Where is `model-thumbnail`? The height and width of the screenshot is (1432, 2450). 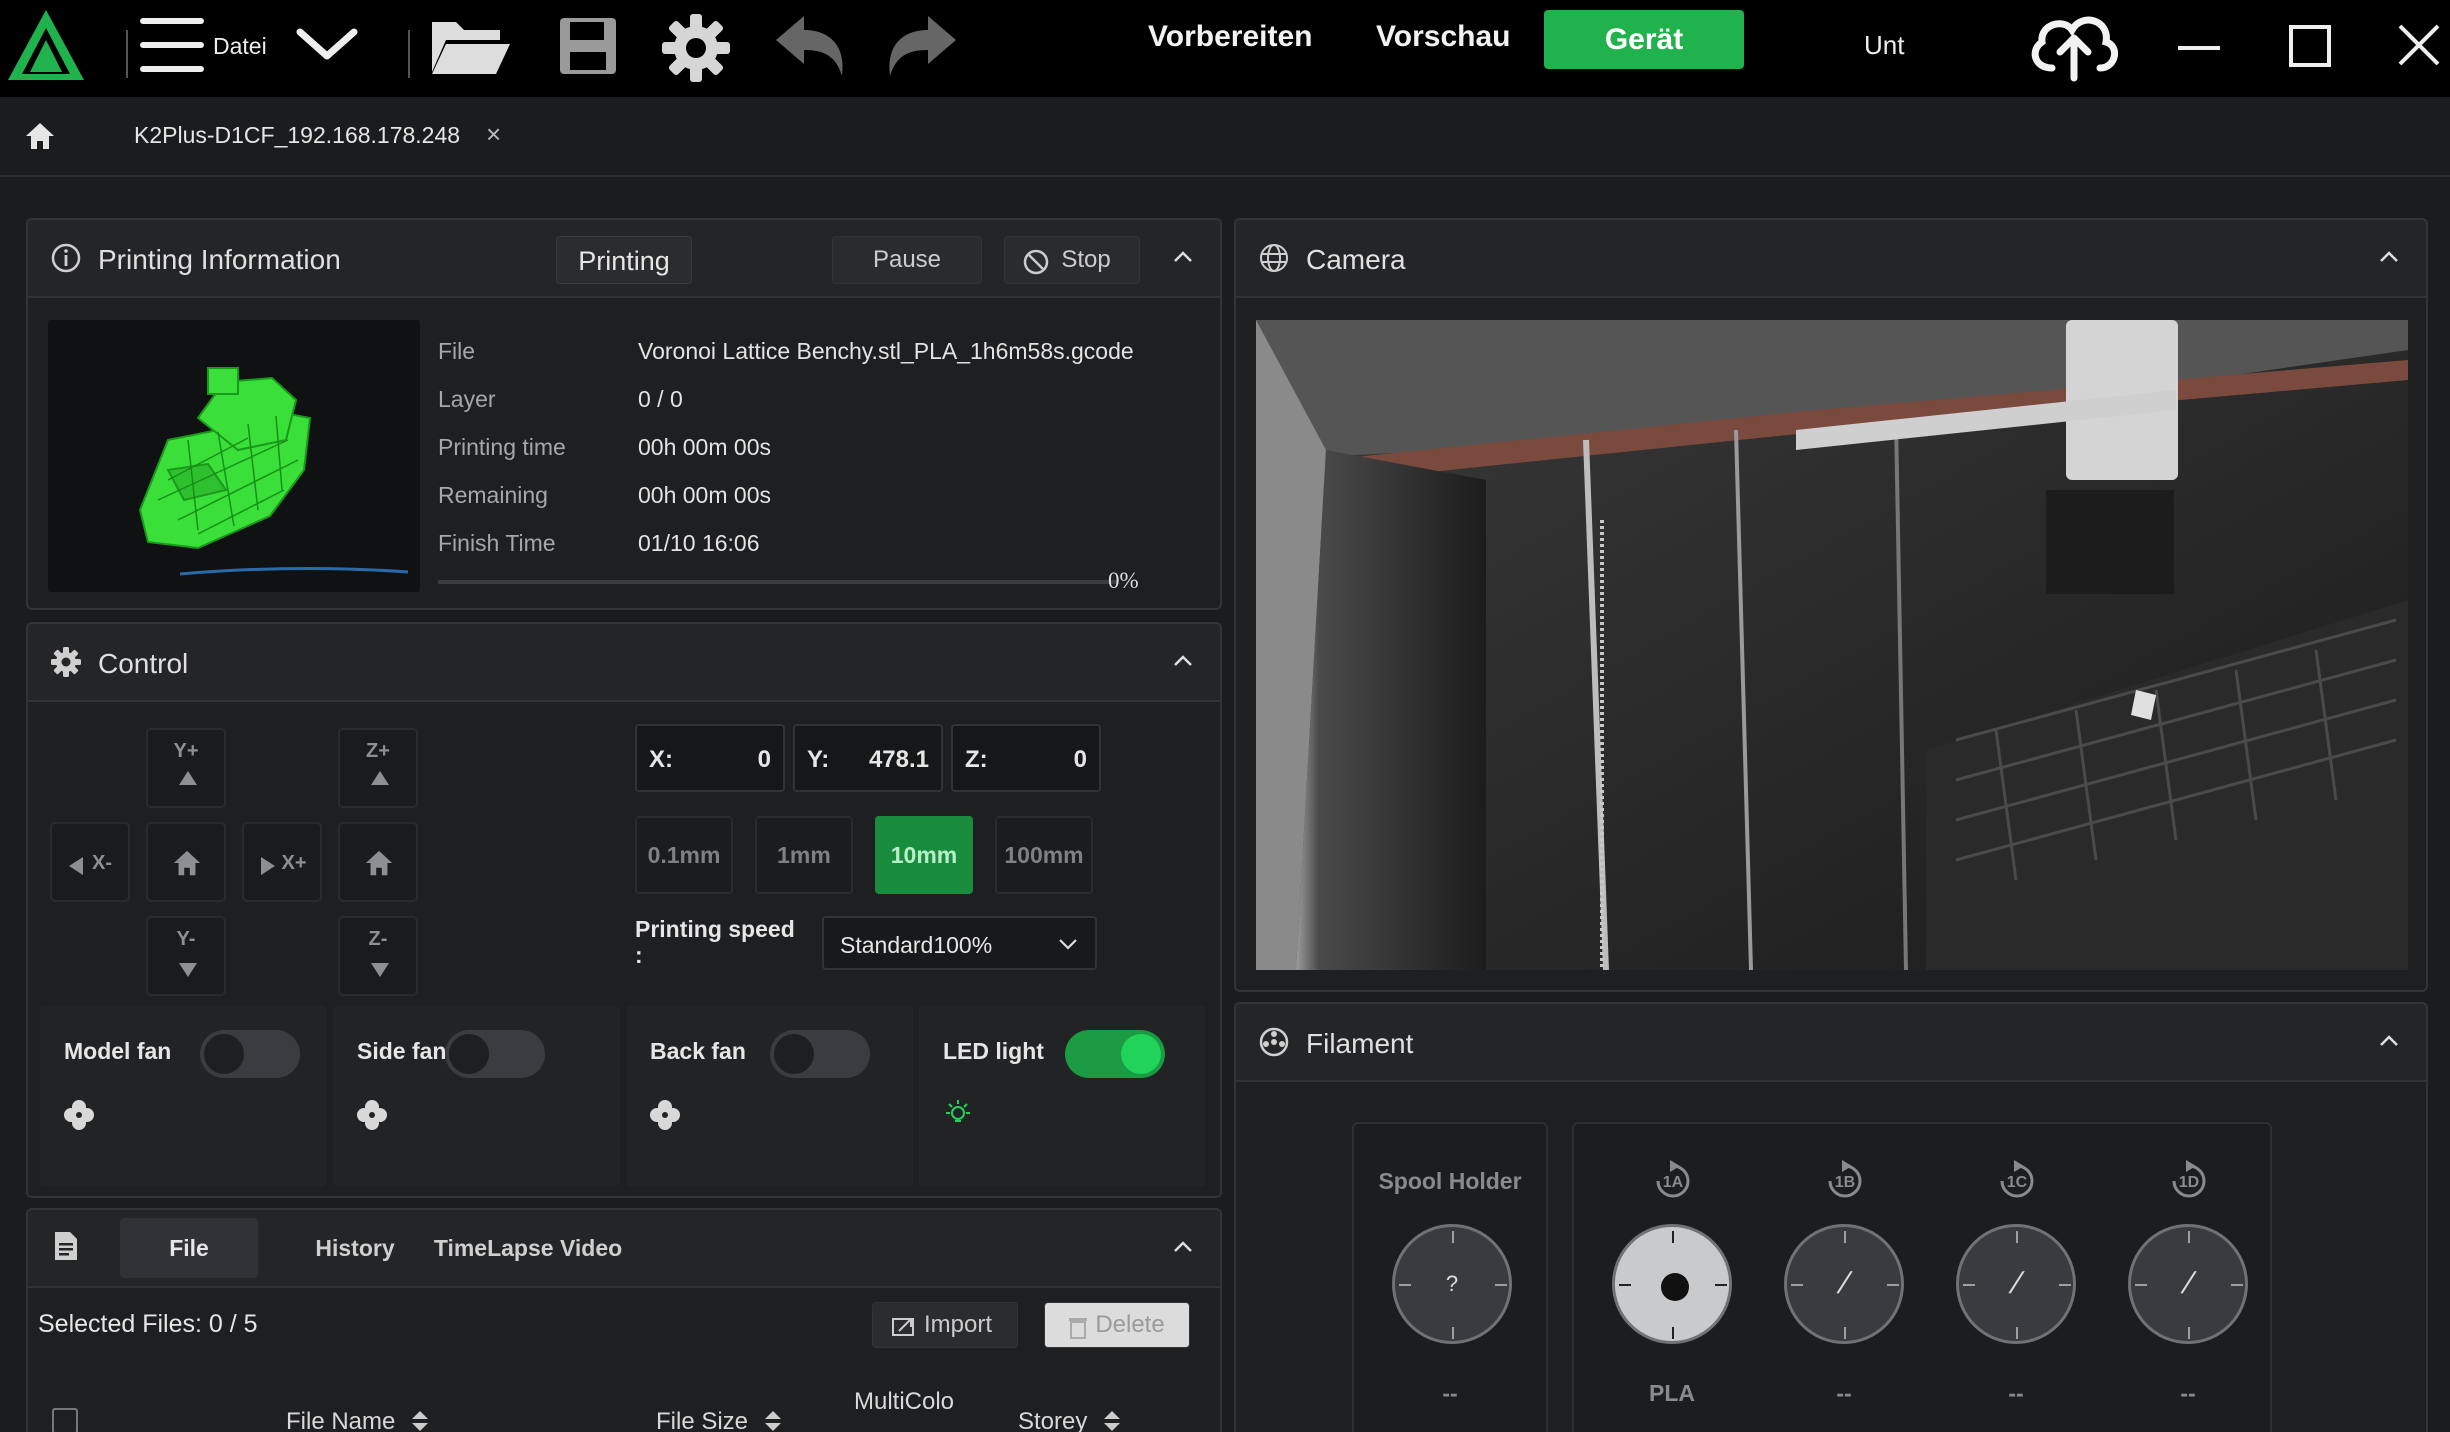
model-thumbnail is located at coordinates (234, 456).